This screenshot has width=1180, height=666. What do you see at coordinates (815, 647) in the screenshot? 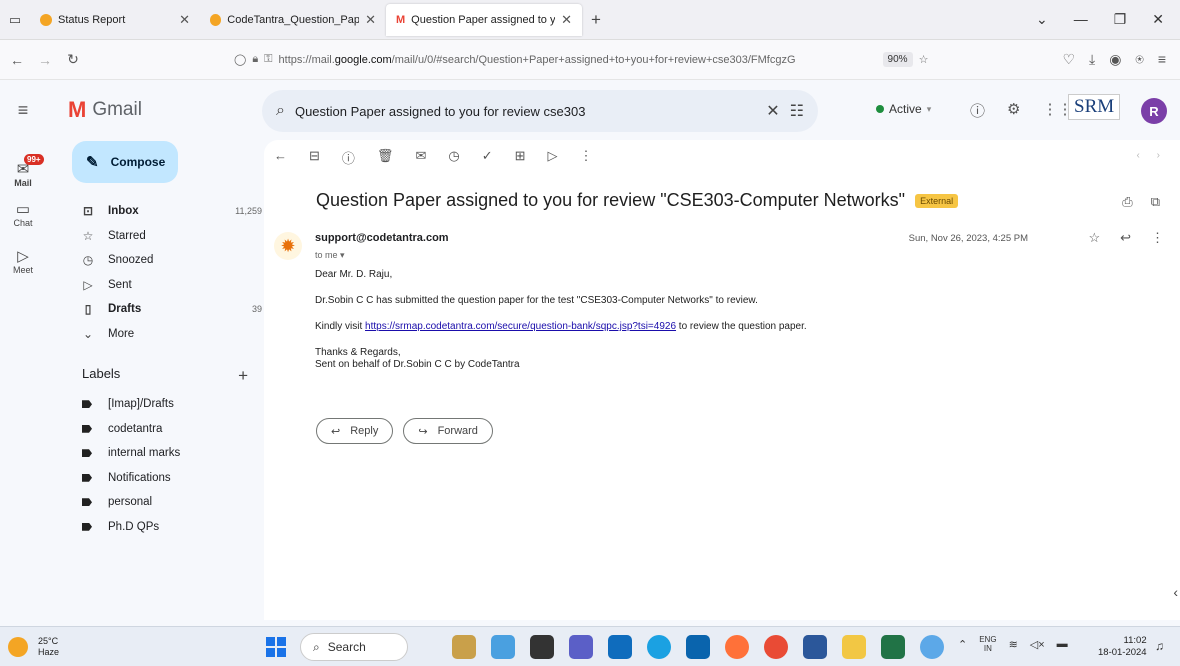
I see `word-app-icon` at bounding box center [815, 647].